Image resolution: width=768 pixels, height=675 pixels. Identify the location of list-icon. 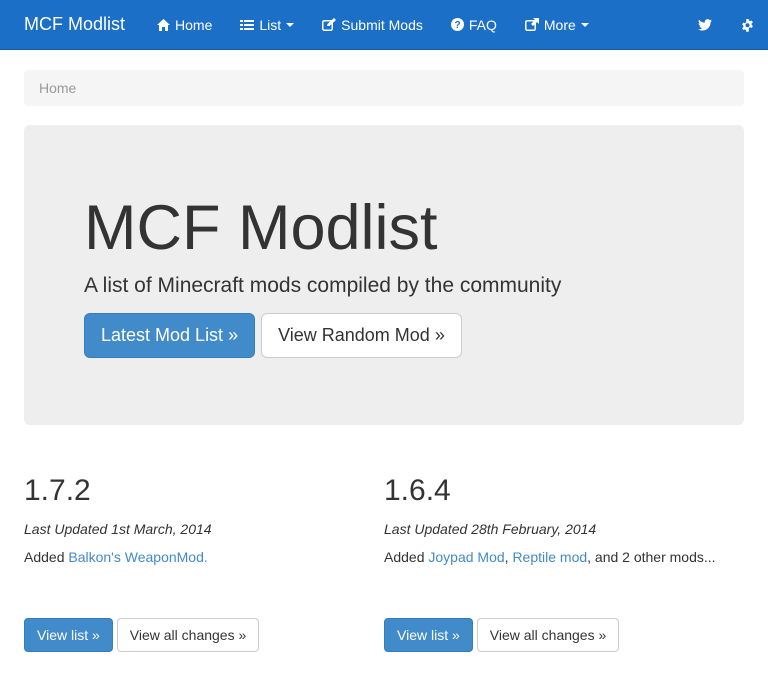
(247, 24).